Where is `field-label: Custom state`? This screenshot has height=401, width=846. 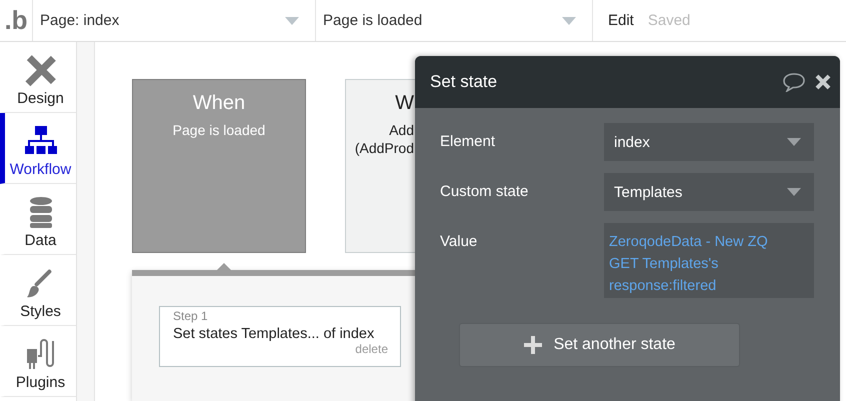
field-label: Custom state is located at coordinates (485, 191).